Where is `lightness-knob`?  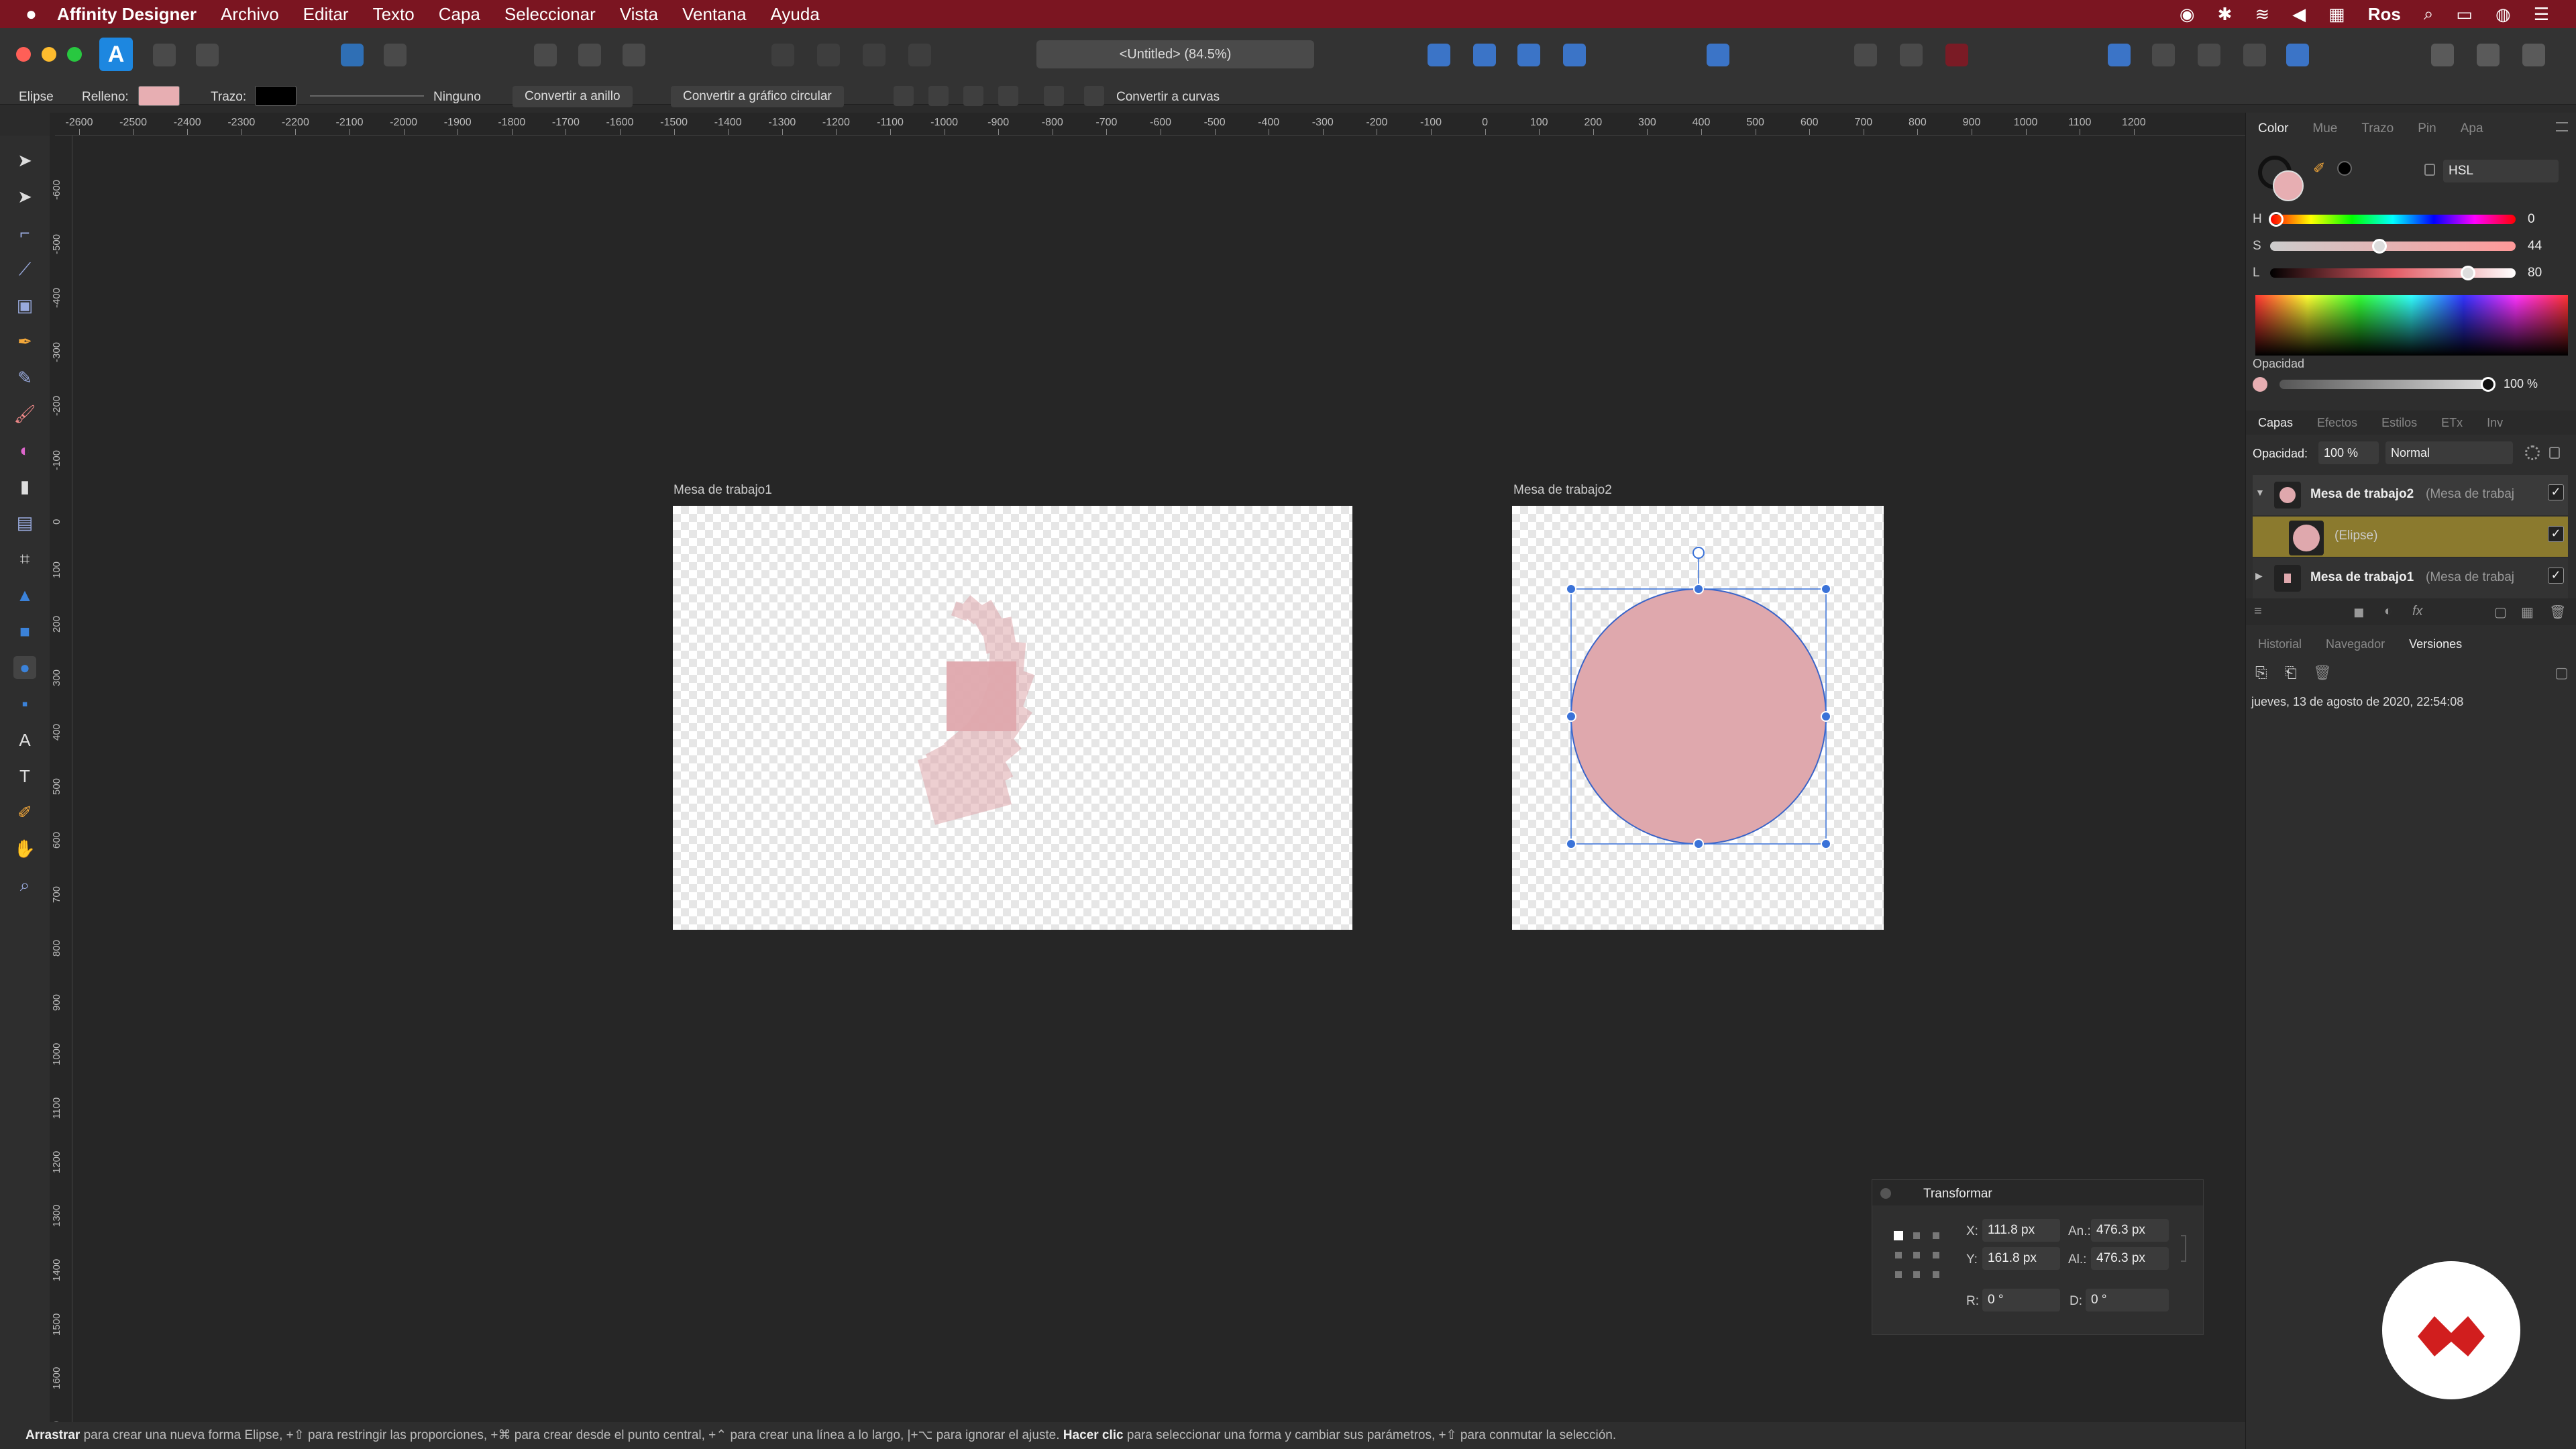
lightness-knob is located at coordinates (2468, 273).